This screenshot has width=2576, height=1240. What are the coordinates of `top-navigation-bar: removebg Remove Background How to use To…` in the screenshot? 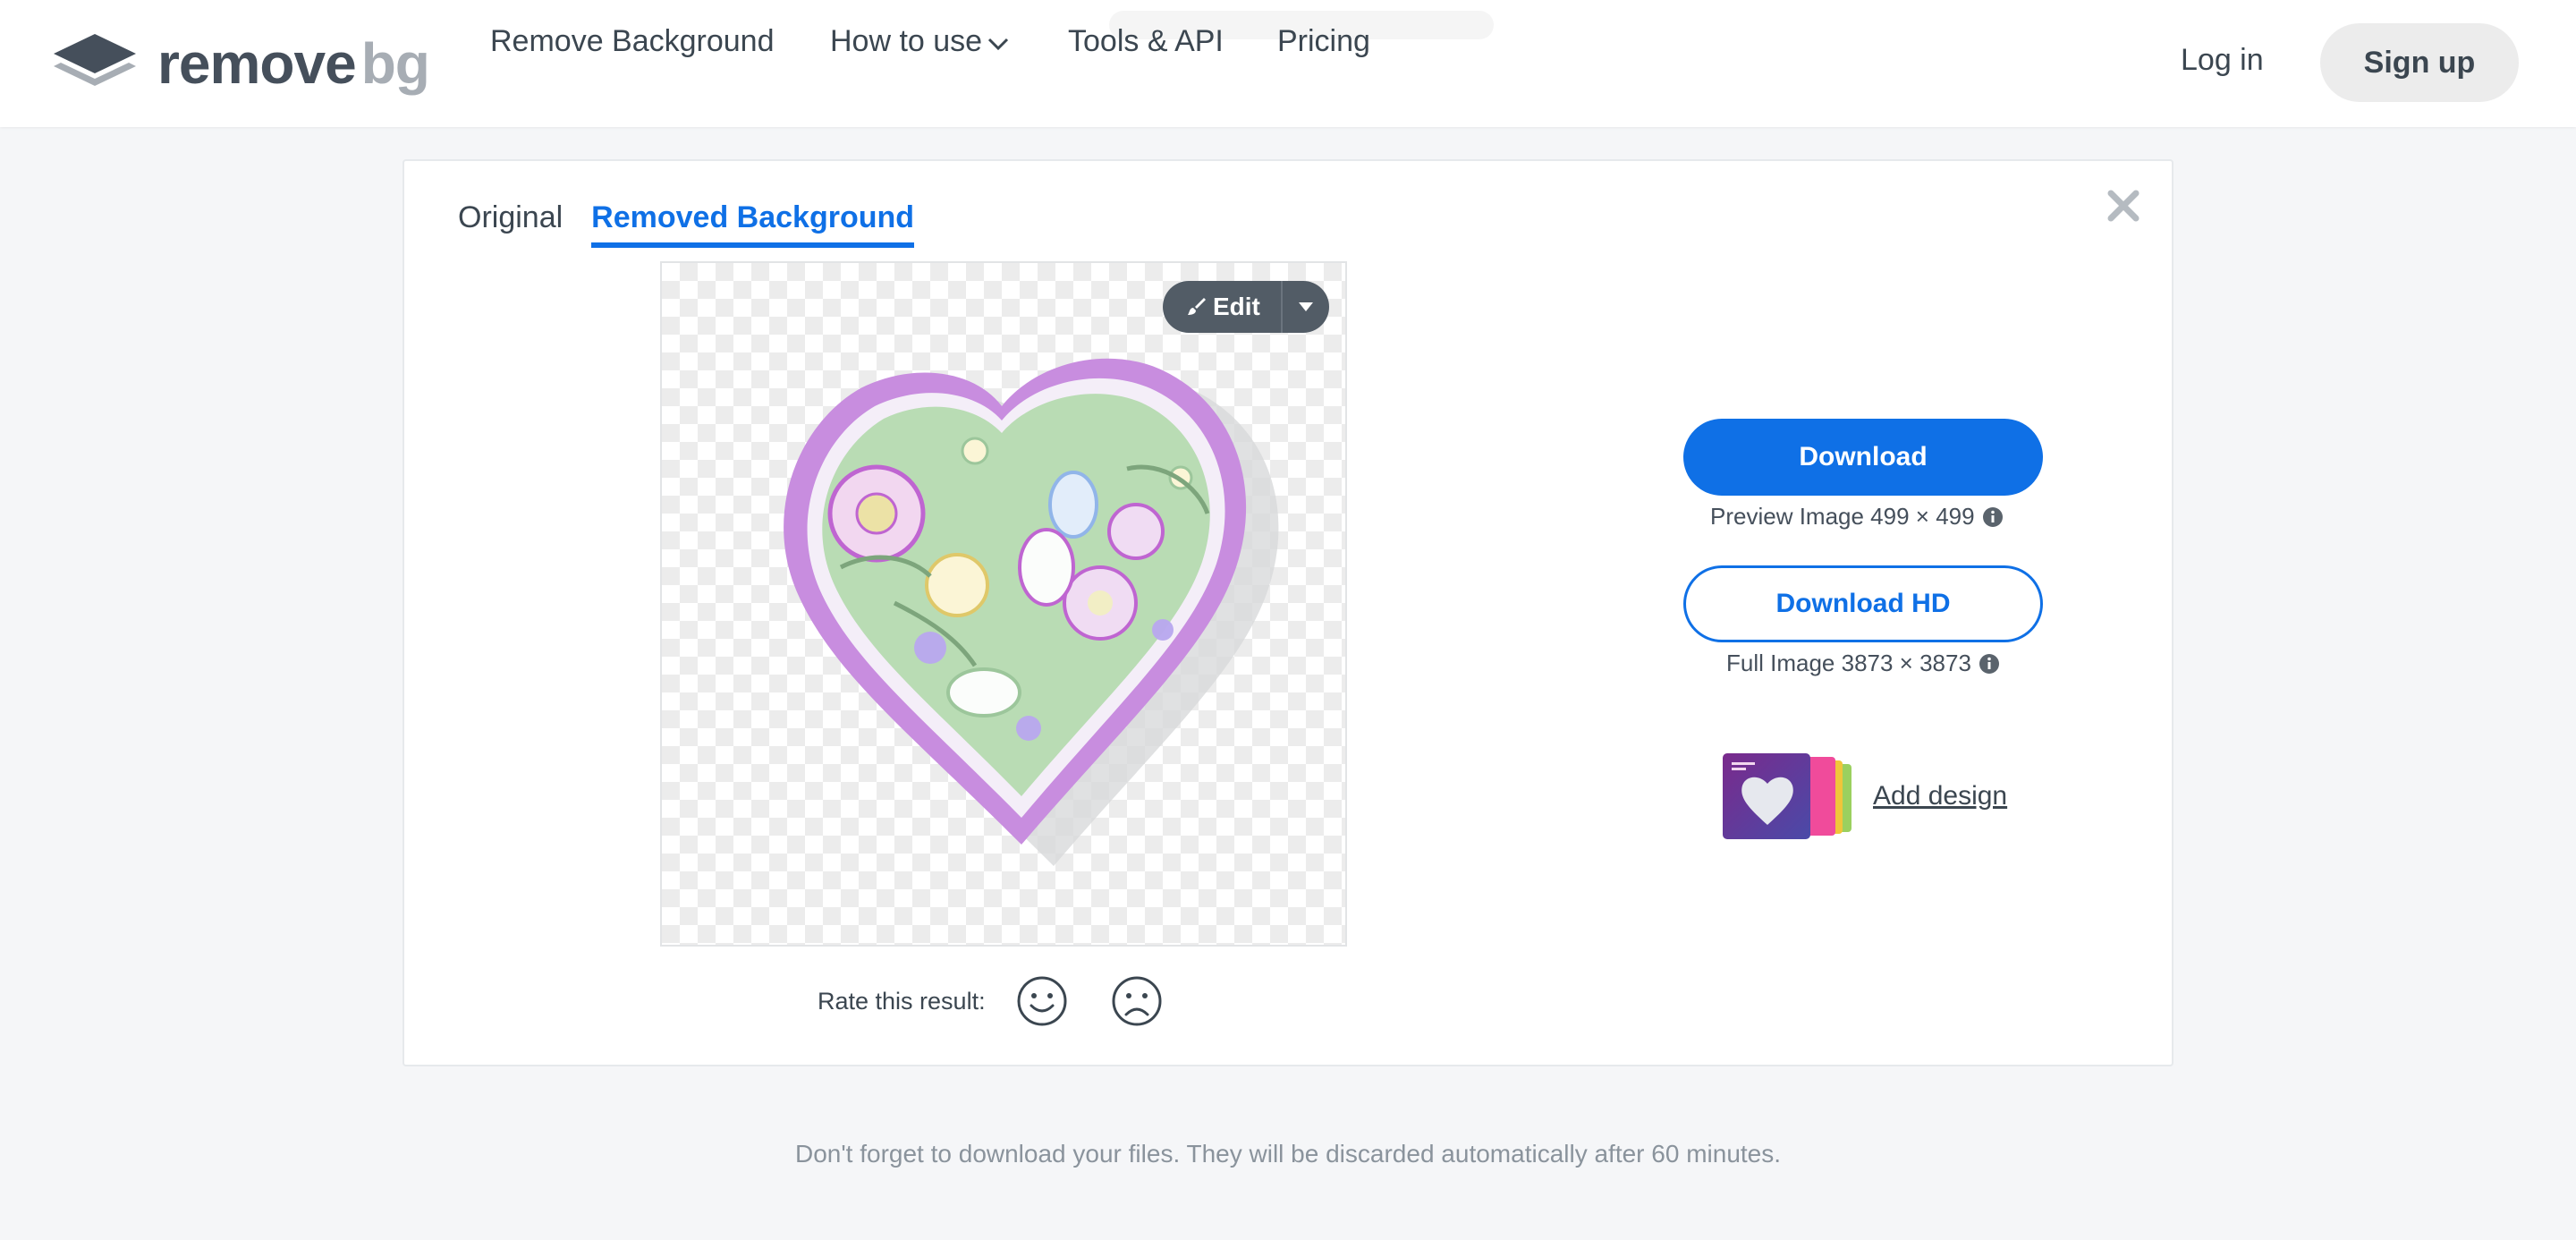 It's located at (1288, 63).